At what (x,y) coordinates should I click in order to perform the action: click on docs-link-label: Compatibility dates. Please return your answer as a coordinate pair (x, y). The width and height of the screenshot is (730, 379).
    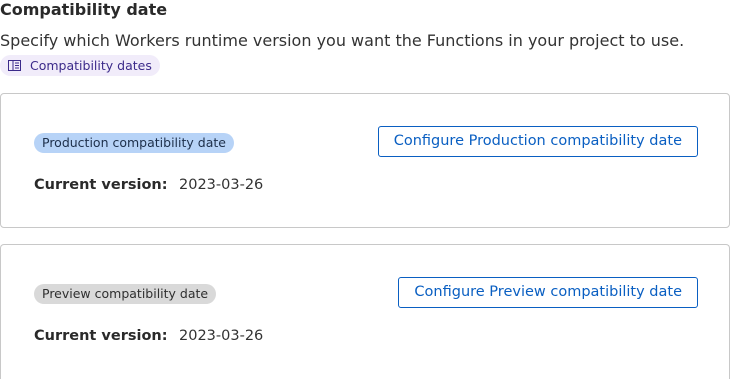
    Looking at the image, I should click on (91, 65).